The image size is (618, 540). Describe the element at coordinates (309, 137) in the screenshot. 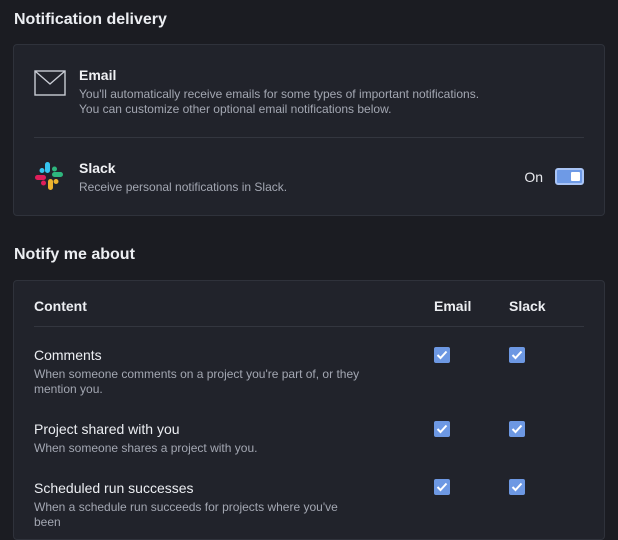

I see `delivery-divider` at that location.